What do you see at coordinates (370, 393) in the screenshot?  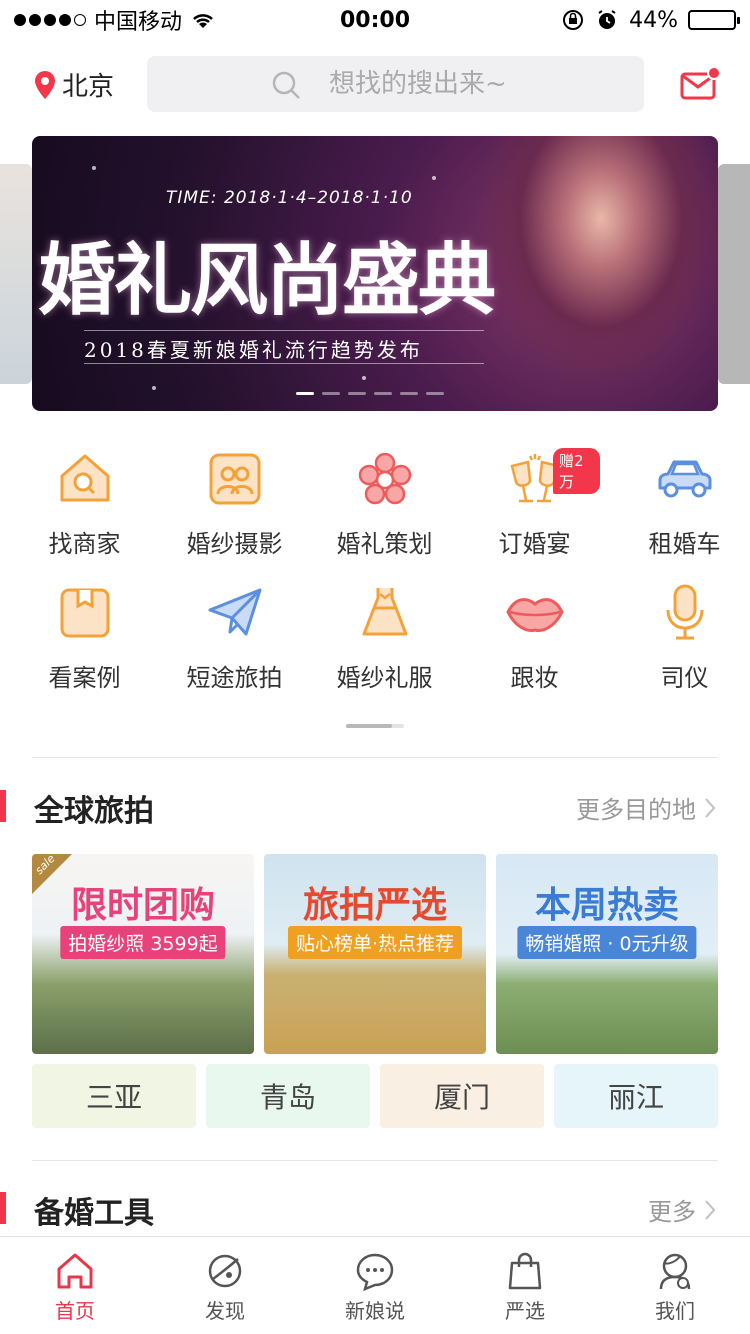 I see `banner-pagination` at bounding box center [370, 393].